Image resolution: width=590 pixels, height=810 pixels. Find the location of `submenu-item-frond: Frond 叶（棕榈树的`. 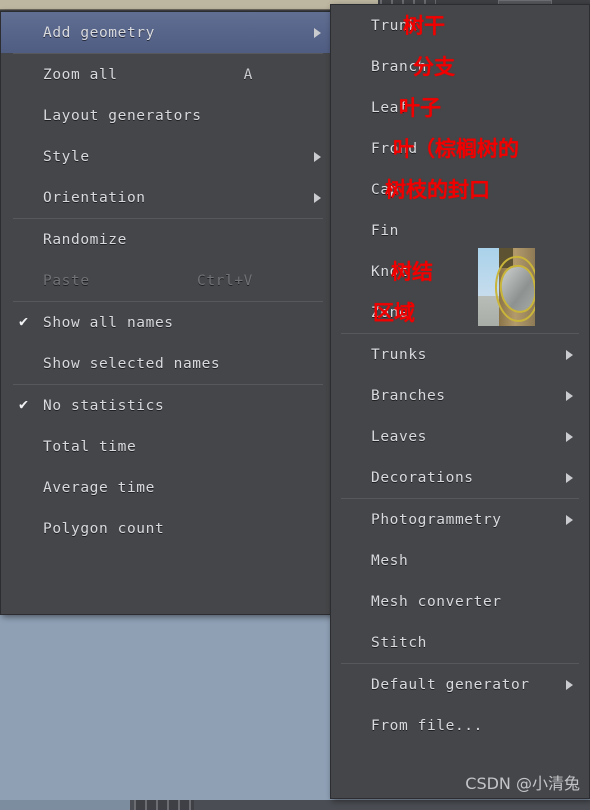

submenu-item-frond: Frond 叶（棕榈树的 is located at coordinates (460, 148).